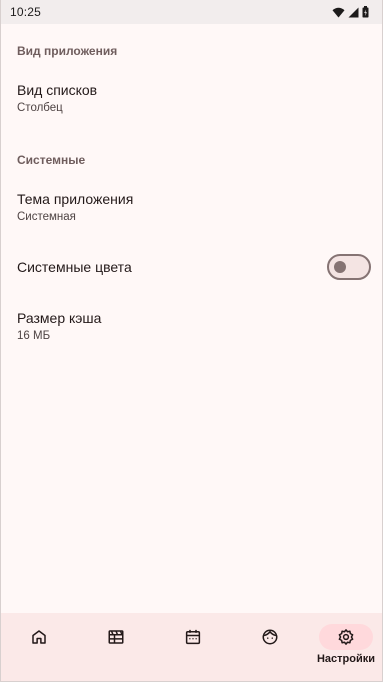  I want to click on status-icons, so click(350, 12).